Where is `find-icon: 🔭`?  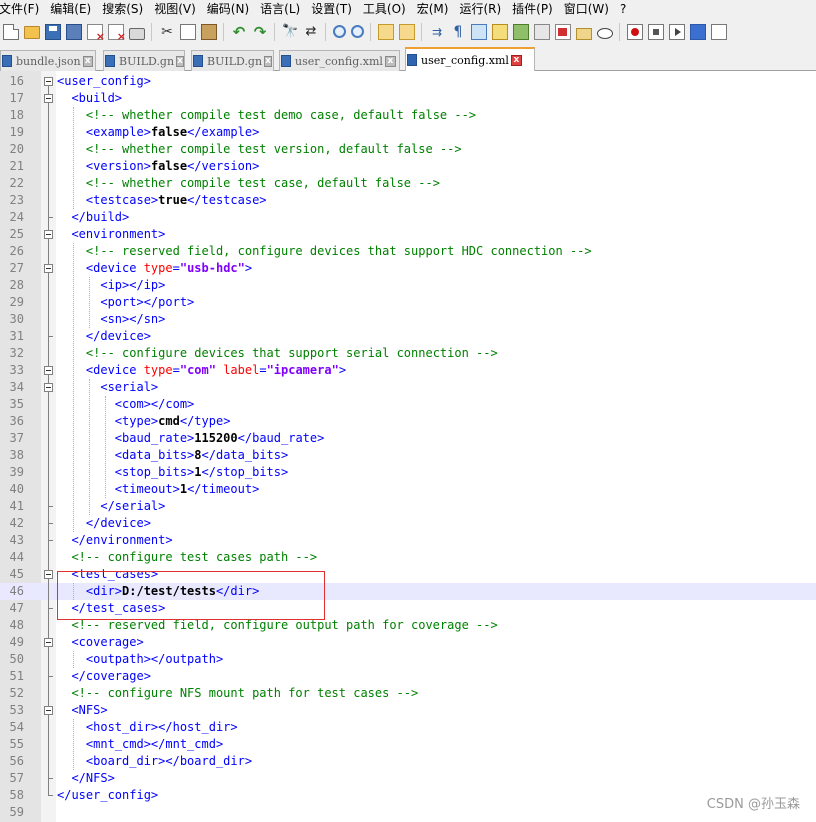 find-icon: 🔭 is located at coordinates (290, 32).